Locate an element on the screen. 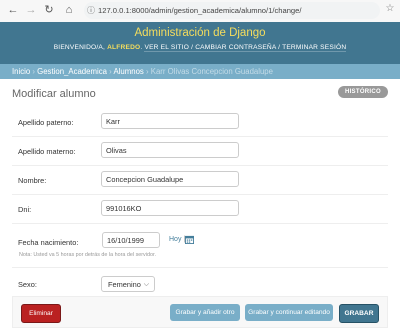 This screenshot has height=328, width=400. dni-label: Dni: is located at coordinates (25, 209).